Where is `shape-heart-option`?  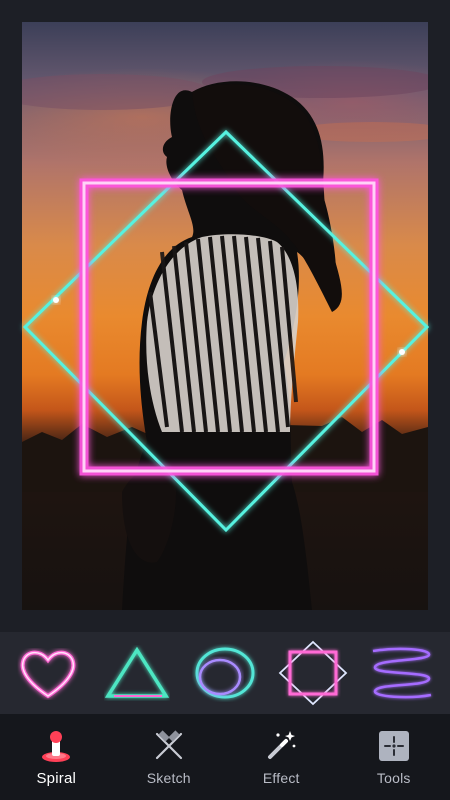
shape-heart-option is located at coordinates (48, 673).